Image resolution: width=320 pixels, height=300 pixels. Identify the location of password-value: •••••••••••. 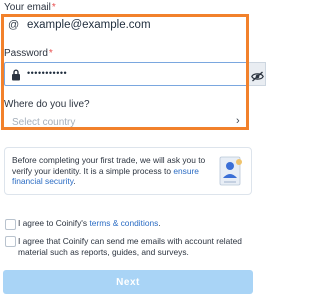
(47, 73).